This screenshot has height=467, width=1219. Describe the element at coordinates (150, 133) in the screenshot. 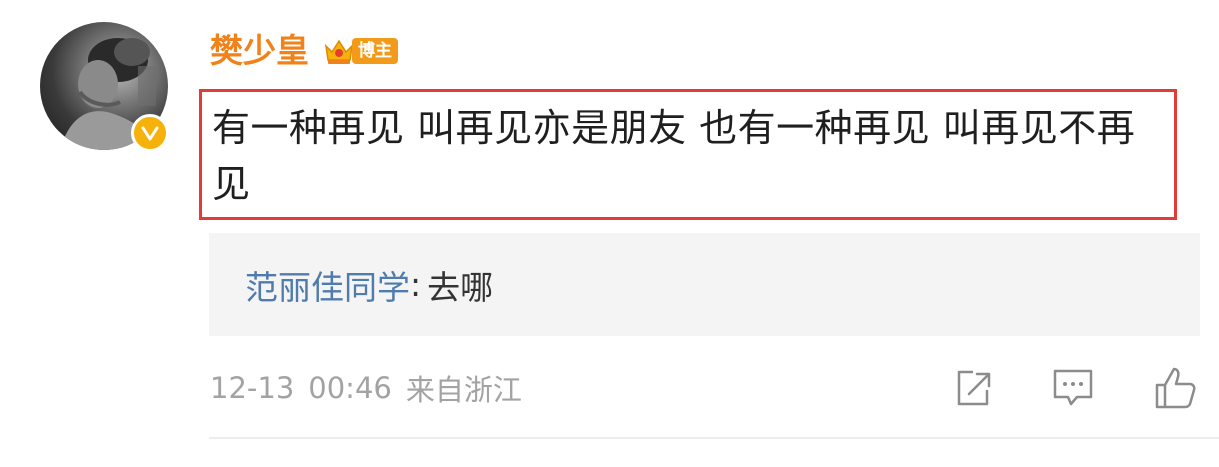

I see `verified-icon` at that location.